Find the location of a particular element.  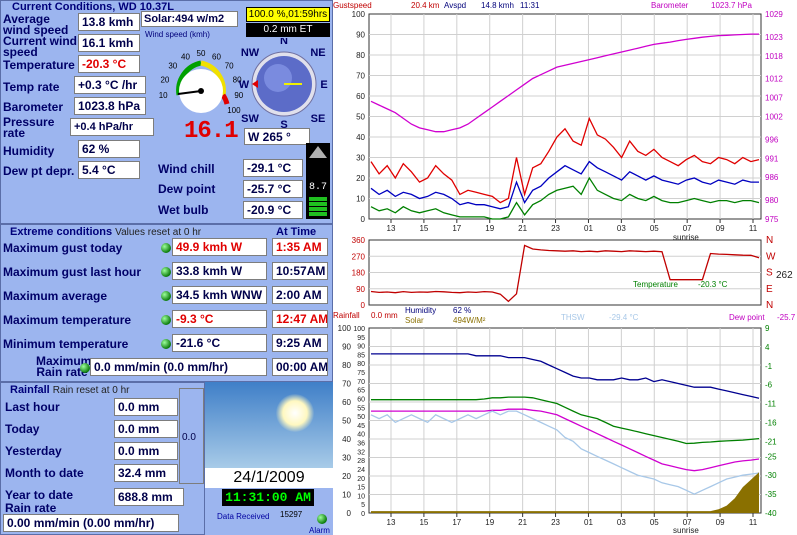

gauge-tick-label: 30 is located at coordinates (172, 66).